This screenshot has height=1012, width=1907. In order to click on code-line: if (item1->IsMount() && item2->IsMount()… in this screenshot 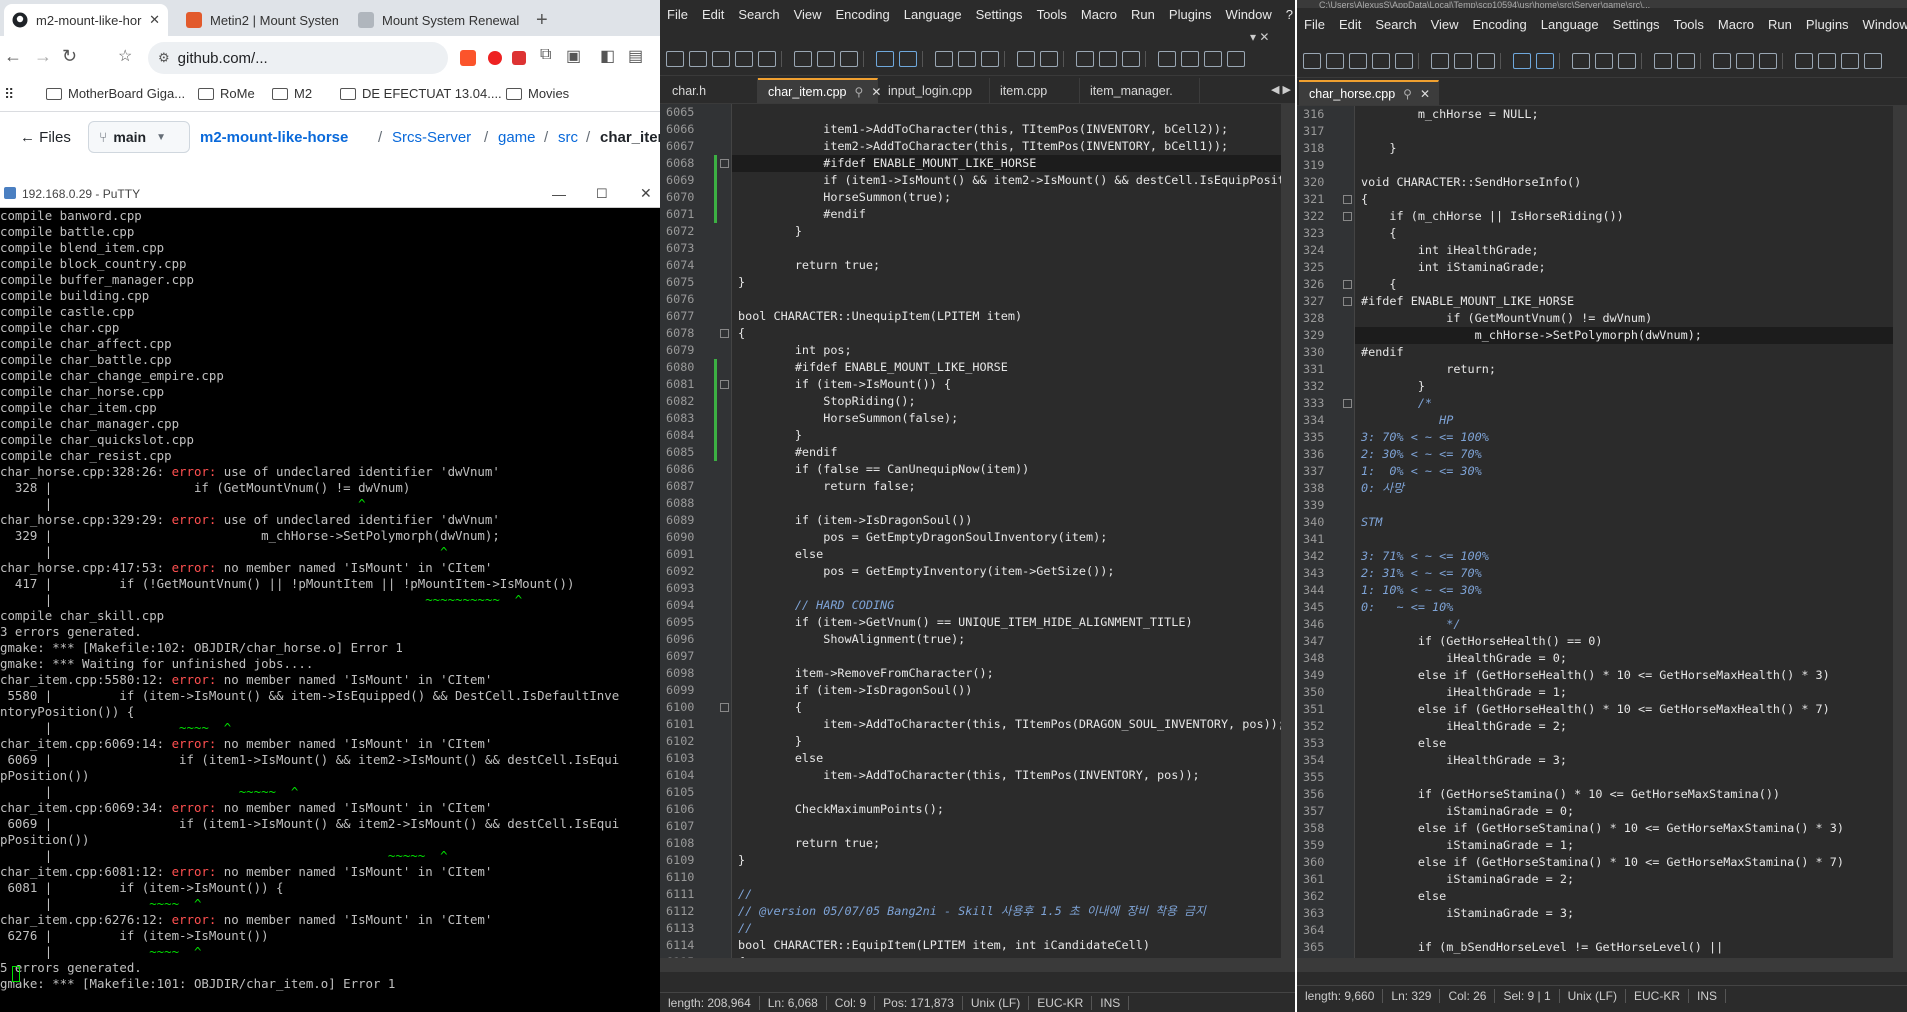, I will do `click(1011, 180)`.